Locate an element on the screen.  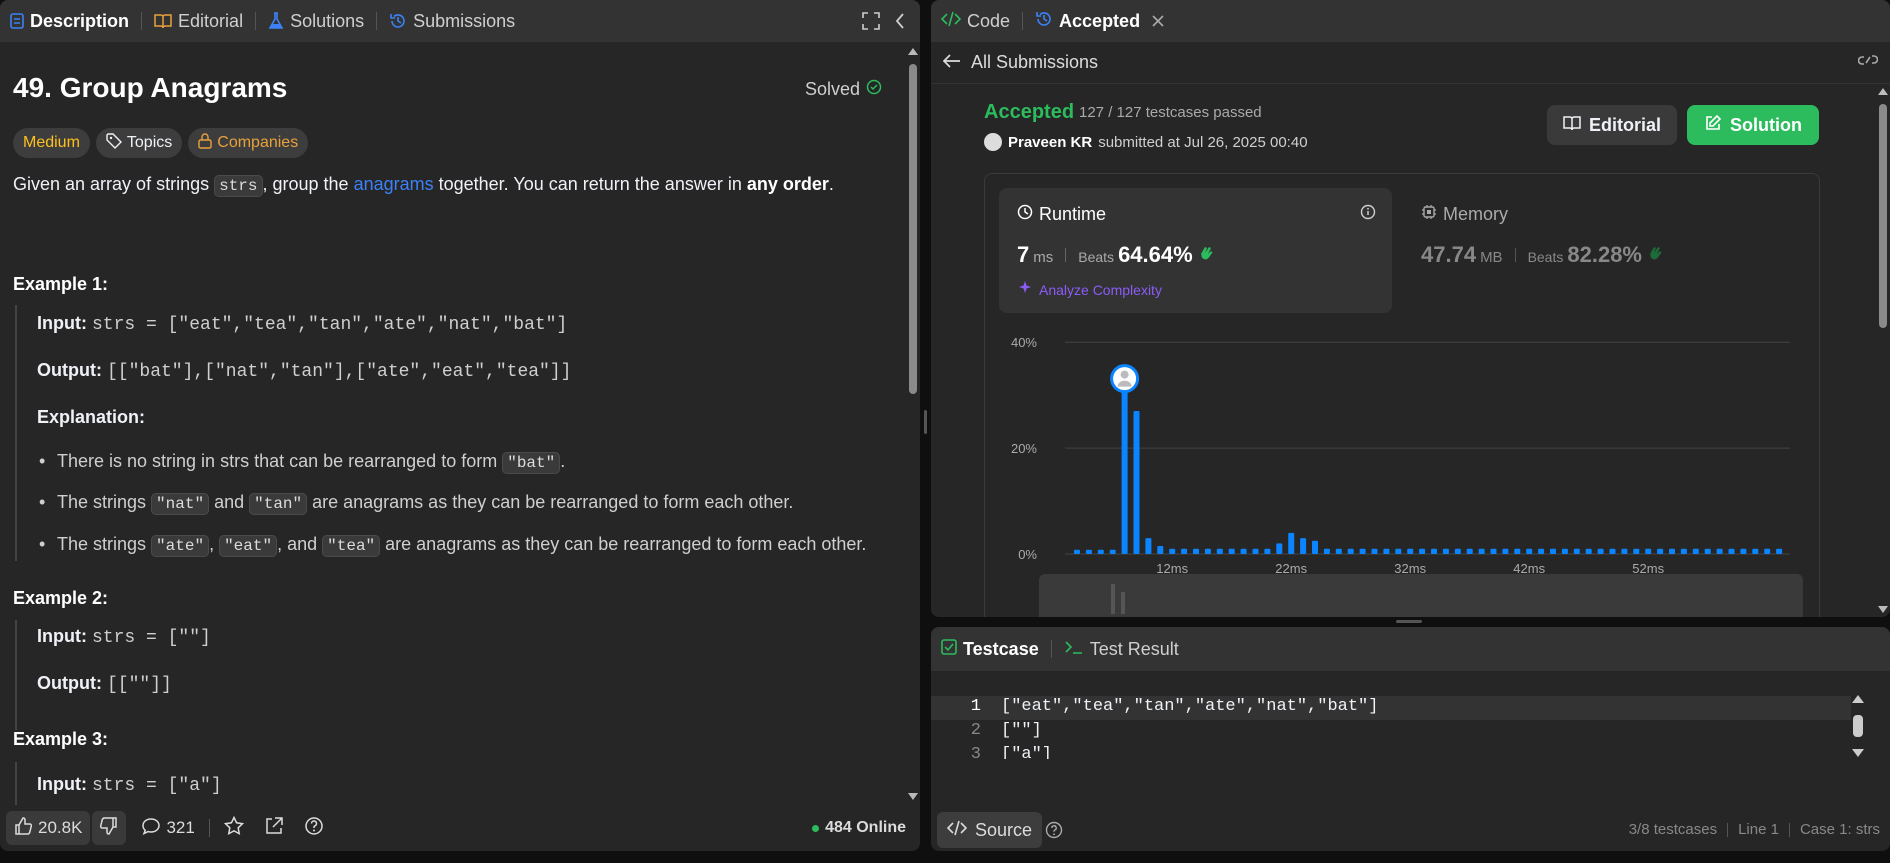
example-2-title: Example 2: is located at coordinates (61, 598).